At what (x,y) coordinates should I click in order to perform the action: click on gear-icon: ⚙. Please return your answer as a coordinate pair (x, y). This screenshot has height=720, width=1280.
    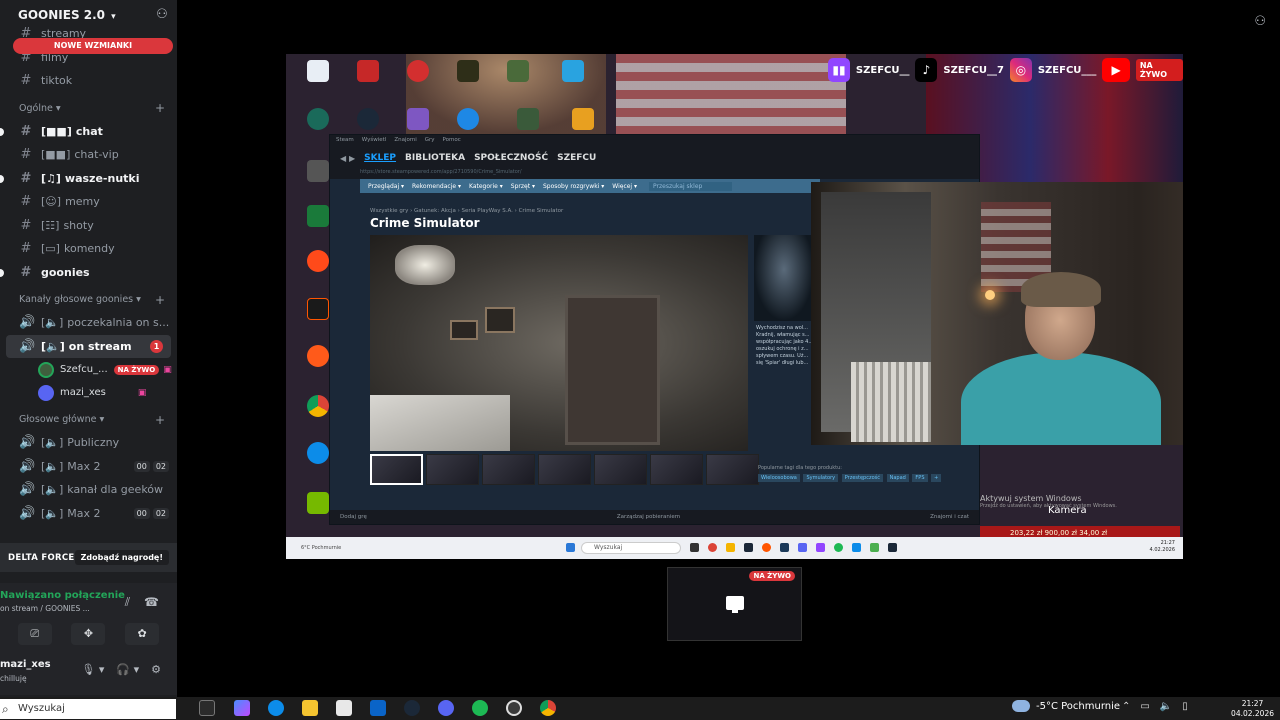
    Looking at the image, I should click on (156, 669).